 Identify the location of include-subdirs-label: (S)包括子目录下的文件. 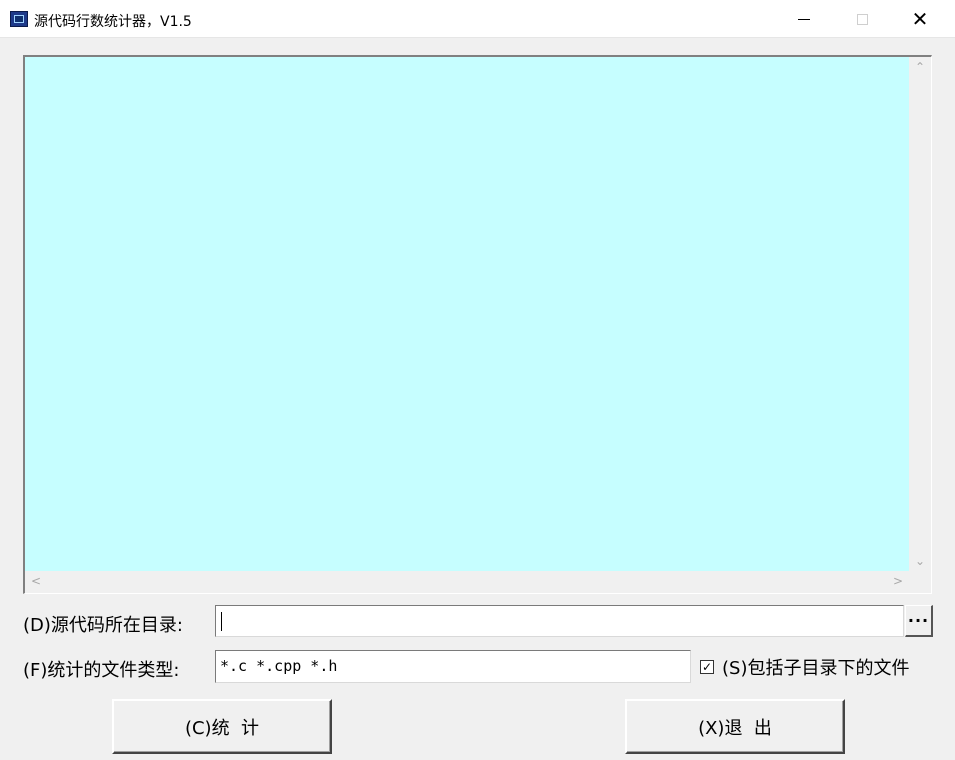
(815, 667).